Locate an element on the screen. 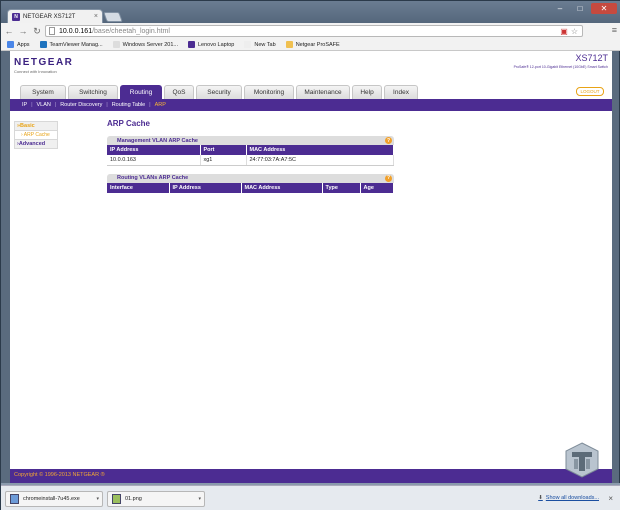 The width and height of the screenshot is (620, 510). subtab-ip: IP is located at coordinates (24, 105).